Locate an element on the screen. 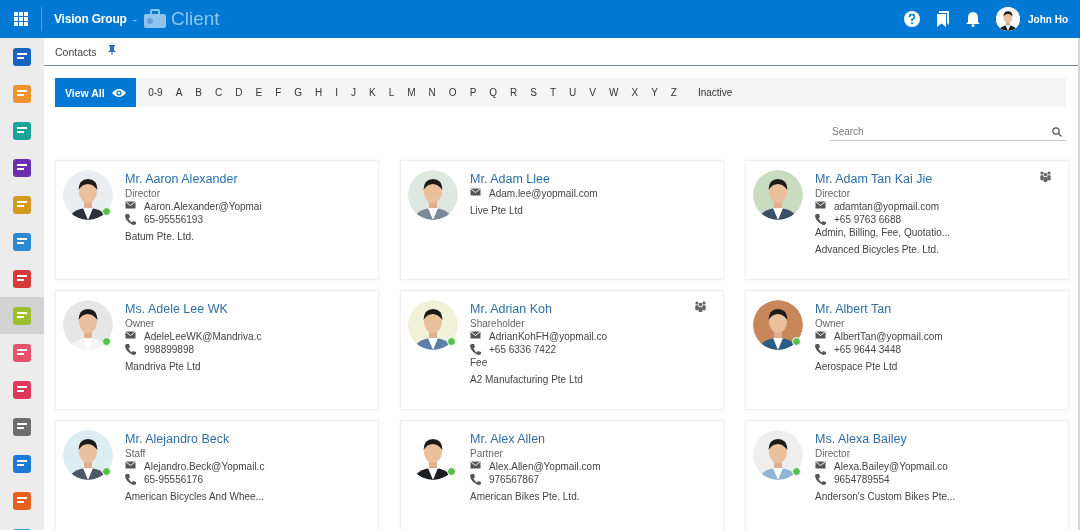 The width and height of the screenshot is (1080, 530). contact-card: Mr. Adam Llee Adam.lee@yopmail.com Live Pte Ltd is located at coordinates (562, 220).